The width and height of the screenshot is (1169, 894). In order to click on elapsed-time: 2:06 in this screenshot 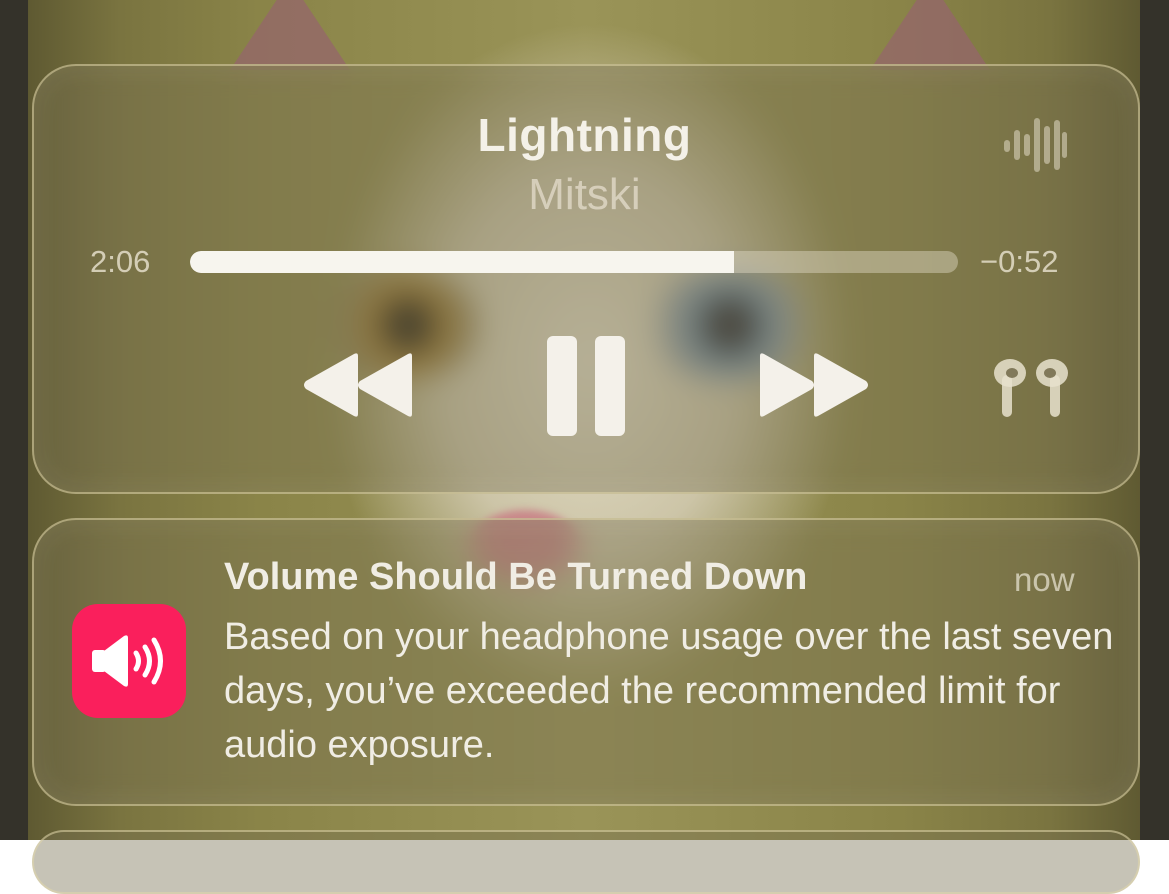, I will do `click(120, 261)`.